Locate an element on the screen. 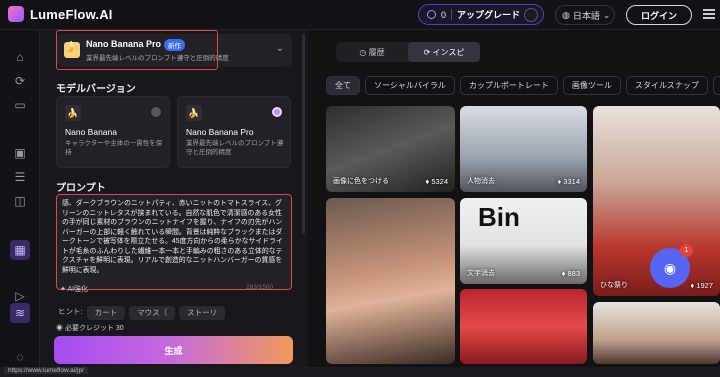 The image size is (720, 377). chat-icon: ◌ is located at coordinates (20, 357).